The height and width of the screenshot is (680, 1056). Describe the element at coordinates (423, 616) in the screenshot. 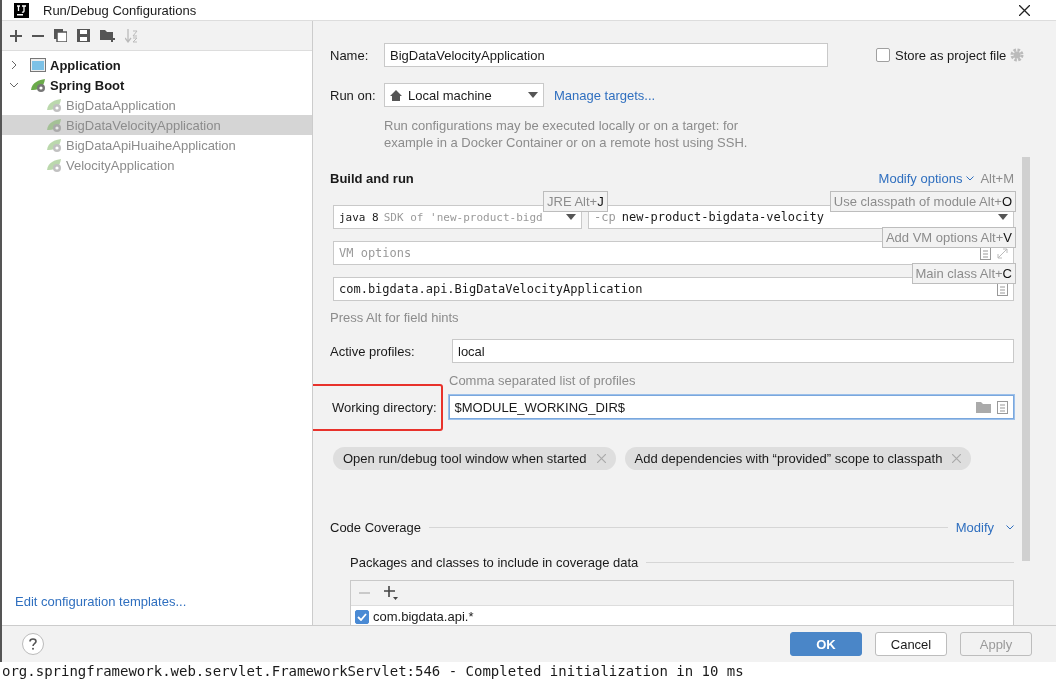

I see `pattern-label: com.bigdata.api.*` at that location.